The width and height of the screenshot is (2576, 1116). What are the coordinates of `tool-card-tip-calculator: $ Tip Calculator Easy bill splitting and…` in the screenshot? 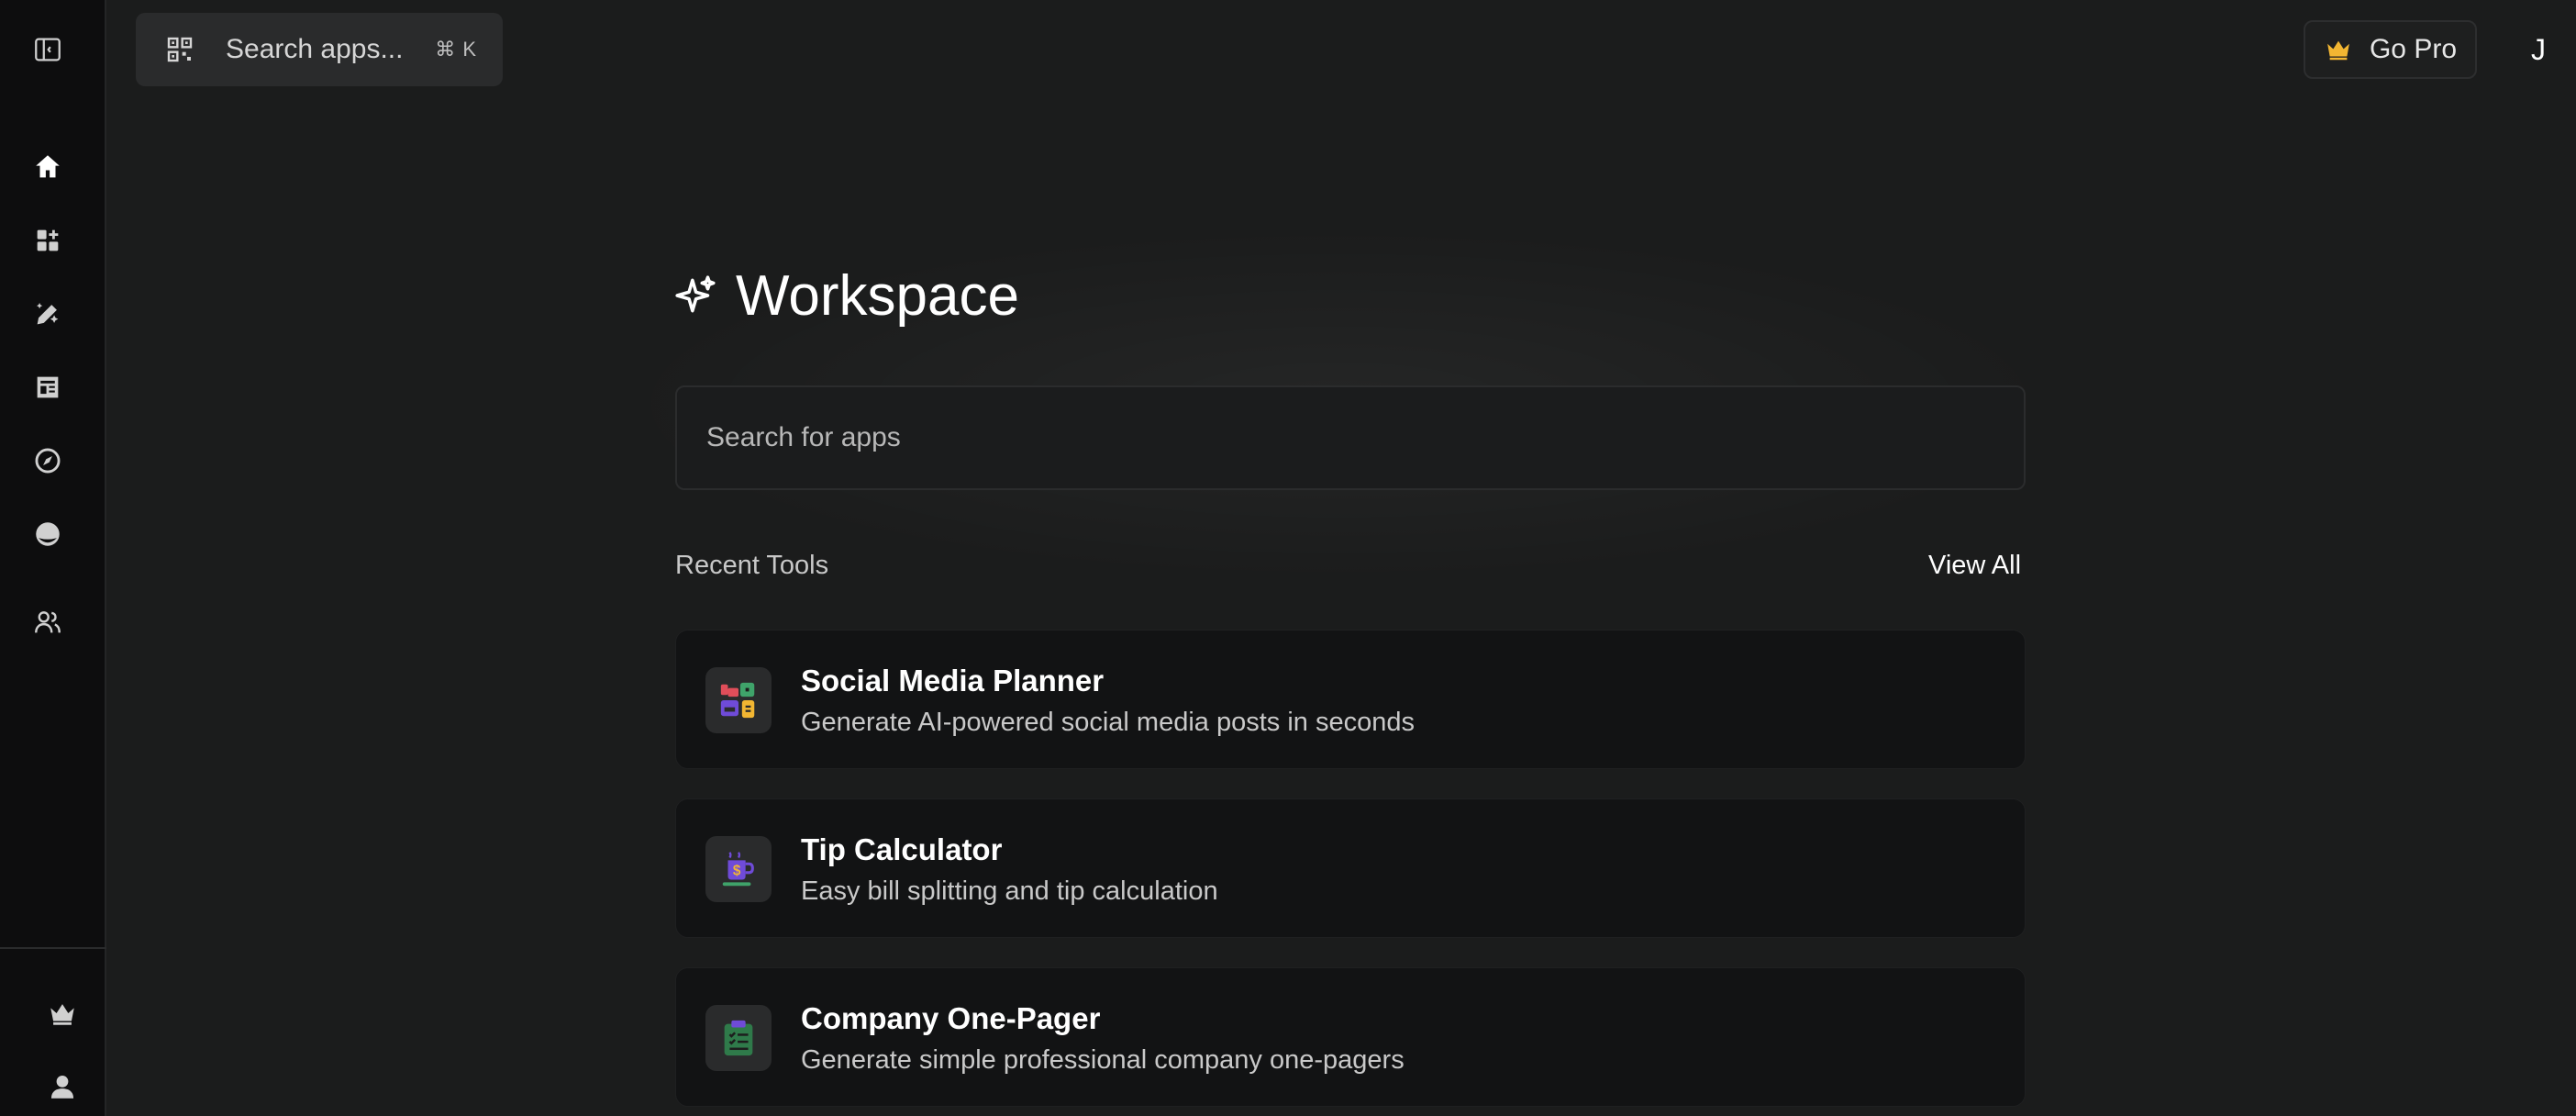 It's located at (1350, 868).